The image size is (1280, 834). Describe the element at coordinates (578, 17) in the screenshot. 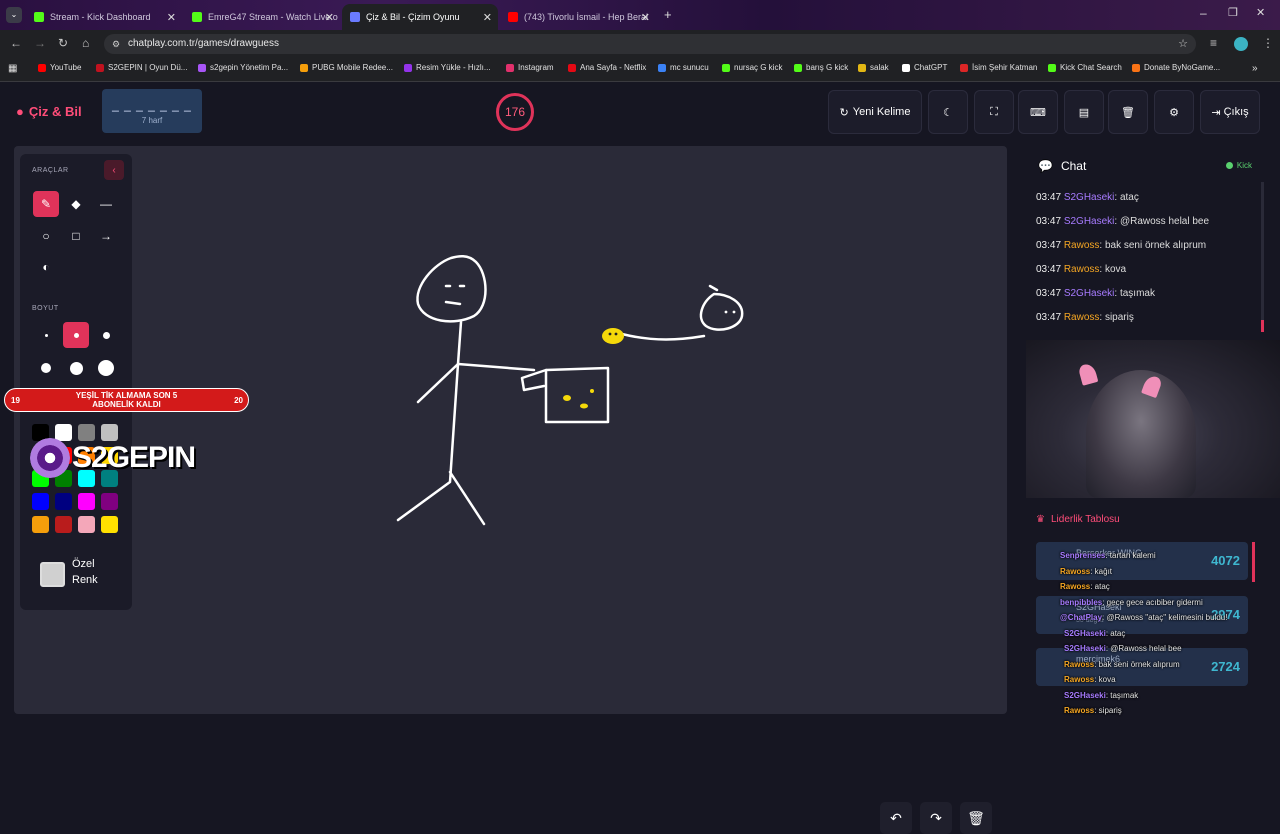

I see `tab-youtube: (743) Tivorlu İsmail - Hep Beral ✕` at that location.